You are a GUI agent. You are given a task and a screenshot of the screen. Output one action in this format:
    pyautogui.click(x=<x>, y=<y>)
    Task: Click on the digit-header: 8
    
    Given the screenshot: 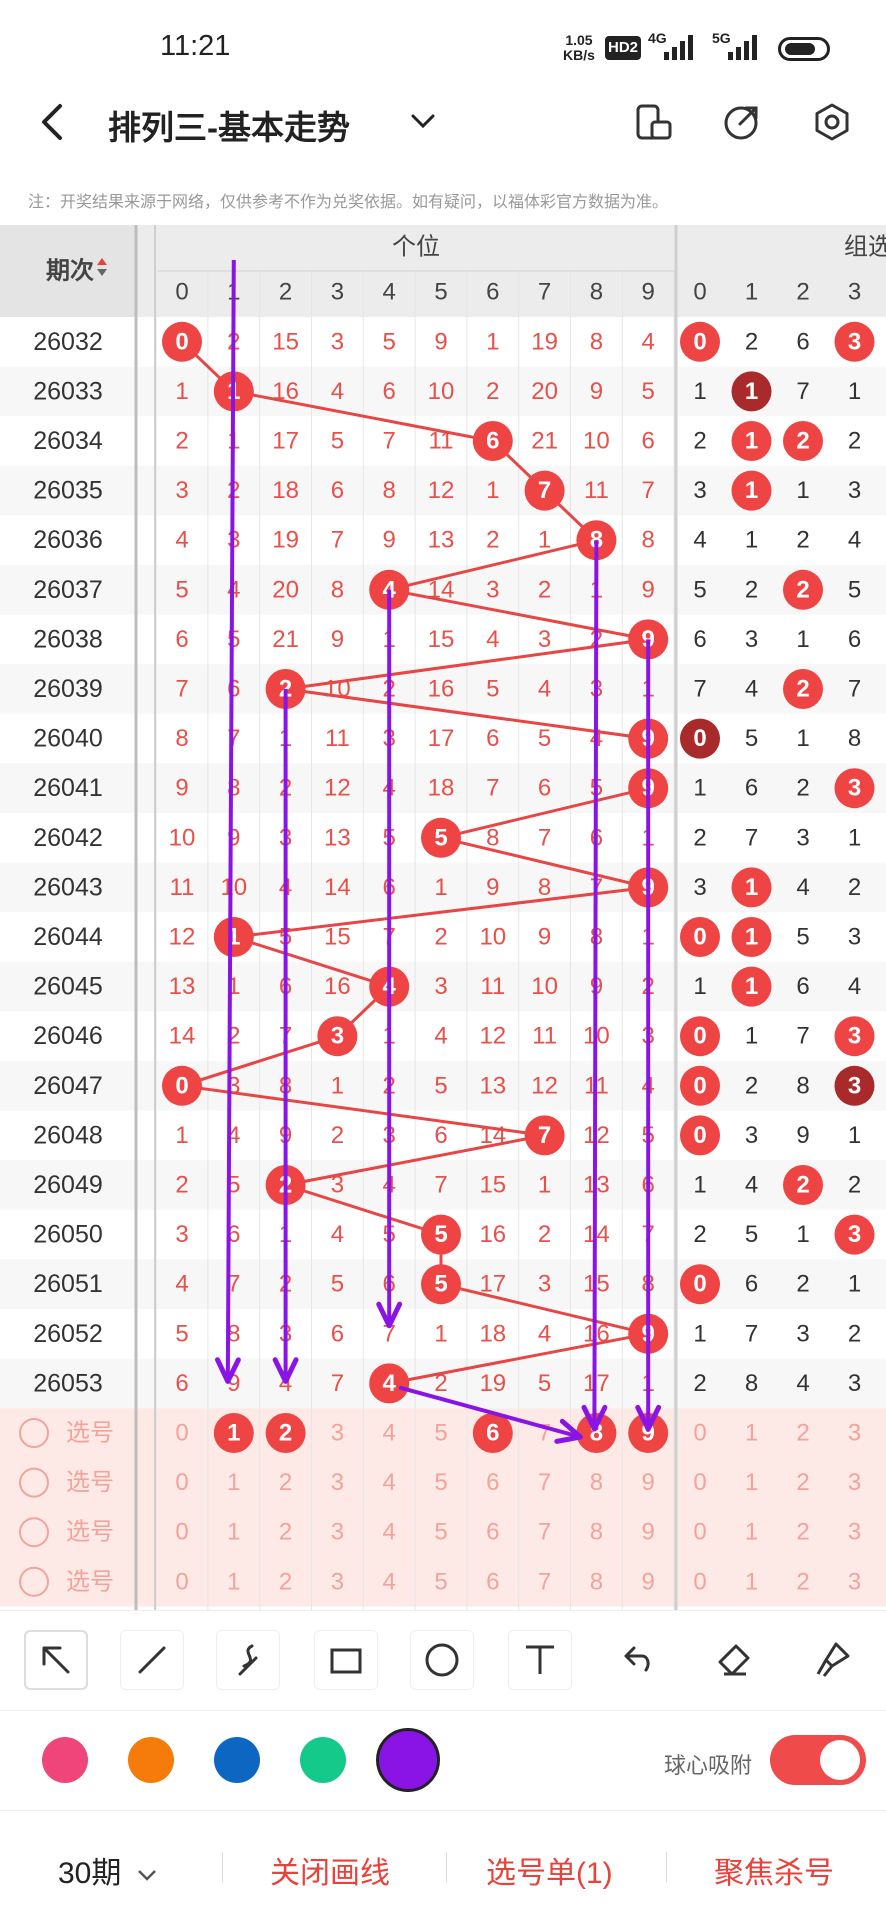 What is the action you would take?
    pyautogui.click(x=596, y=292)
    